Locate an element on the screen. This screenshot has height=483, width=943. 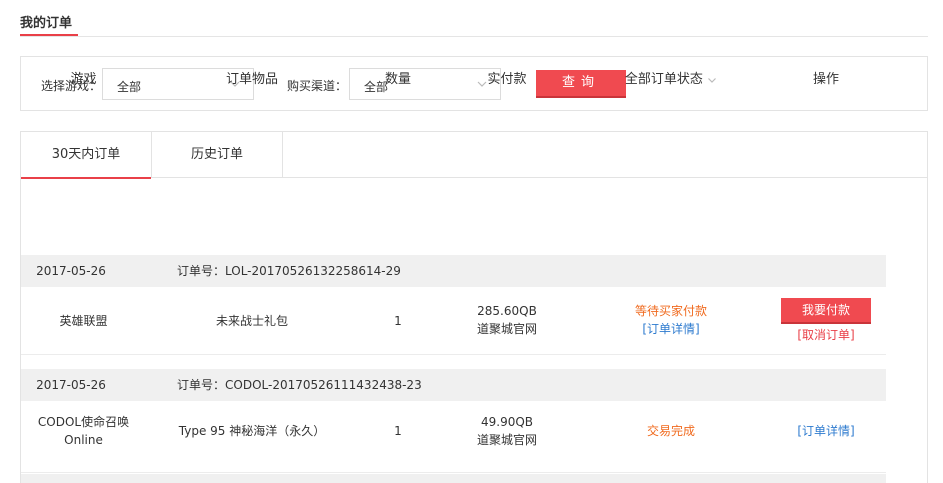
cancel-order-link: [取消订单] is located at coordinates (826, 335).